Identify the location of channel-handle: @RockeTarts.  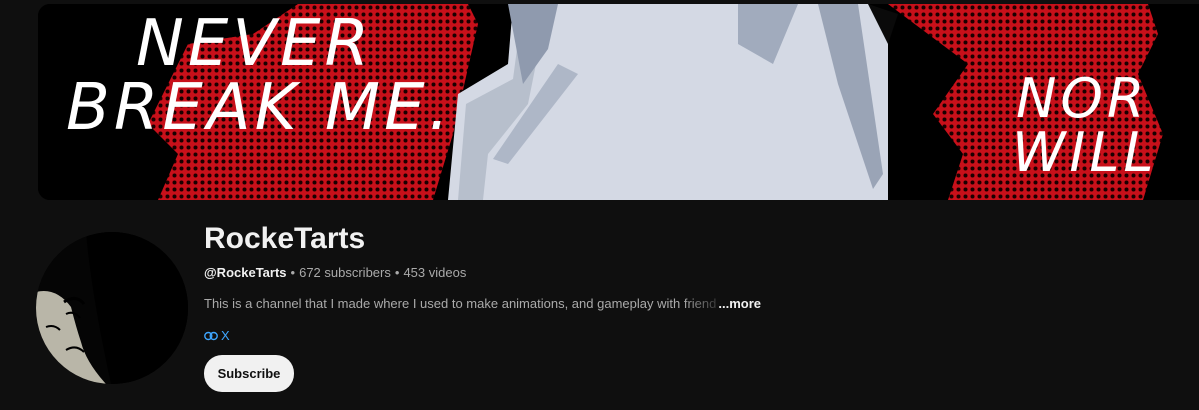
(245, 272).